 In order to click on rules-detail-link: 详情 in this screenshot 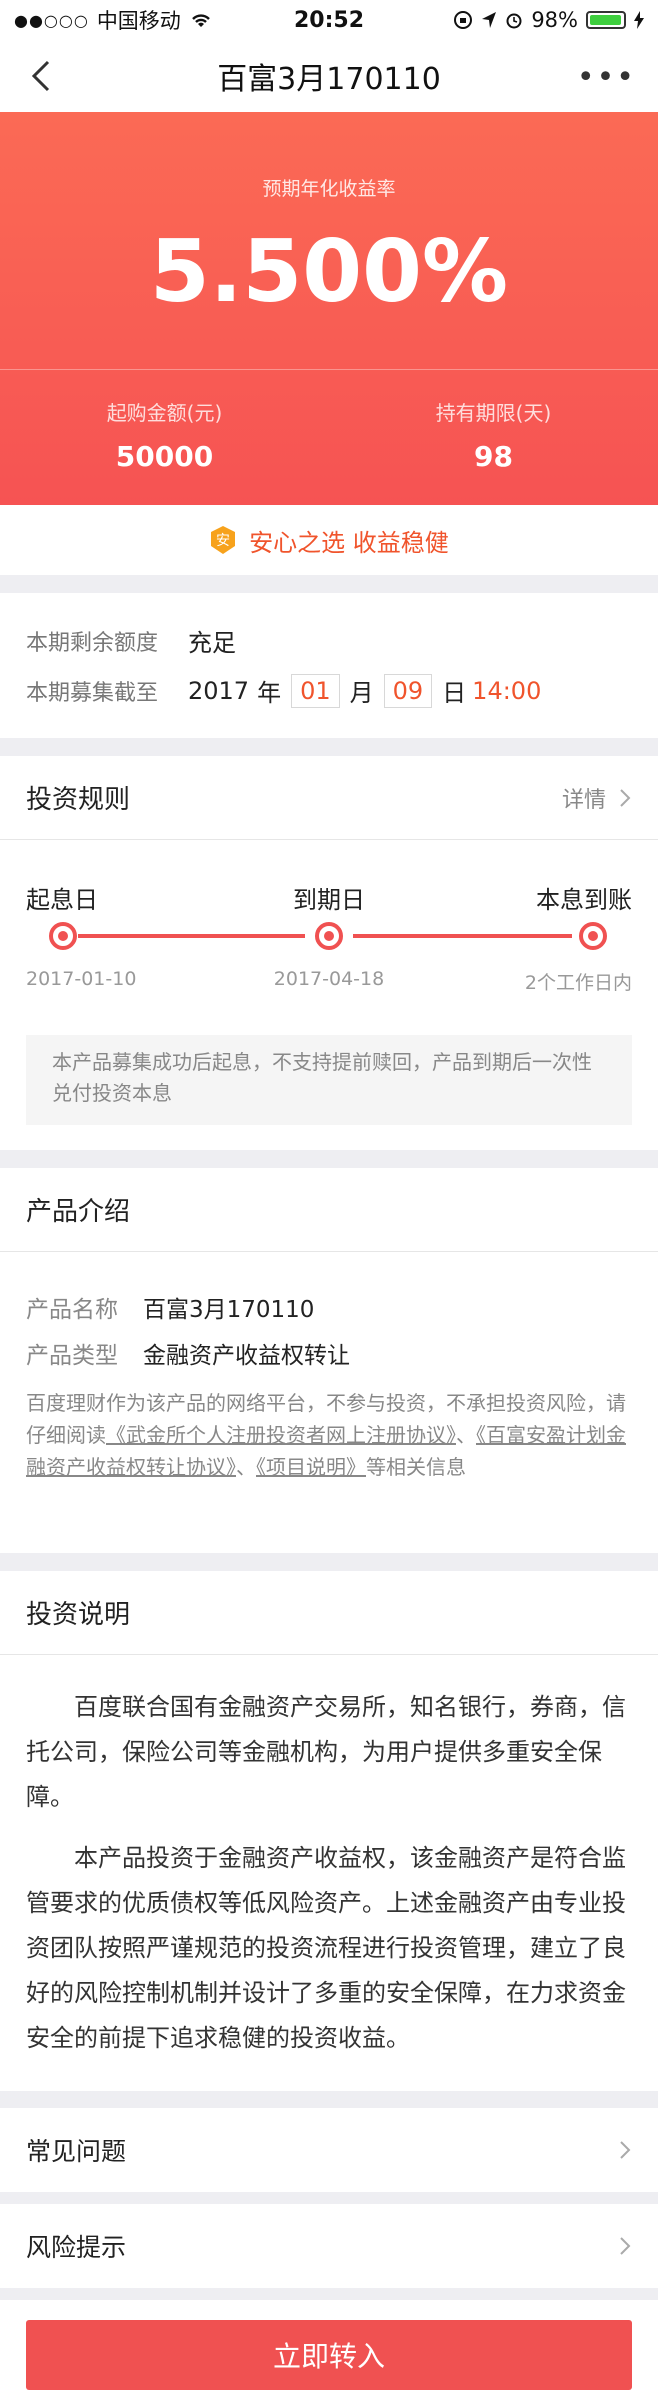, I will do `click(597, 798)`.